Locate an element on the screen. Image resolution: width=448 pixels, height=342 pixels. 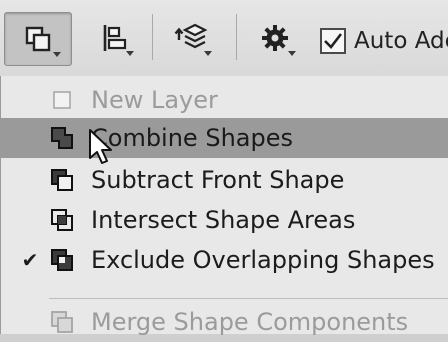
settings-button is located at coordinates (275, 38).